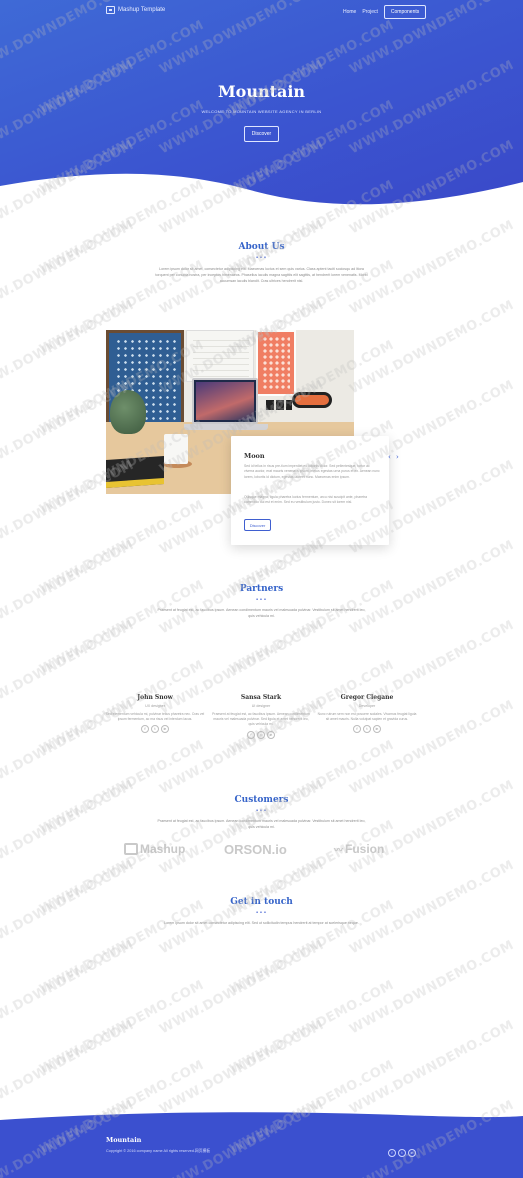 The height and width of the screenshot is (1178, 523). I want to click on partner-role: UX designer, so click(155, 706).